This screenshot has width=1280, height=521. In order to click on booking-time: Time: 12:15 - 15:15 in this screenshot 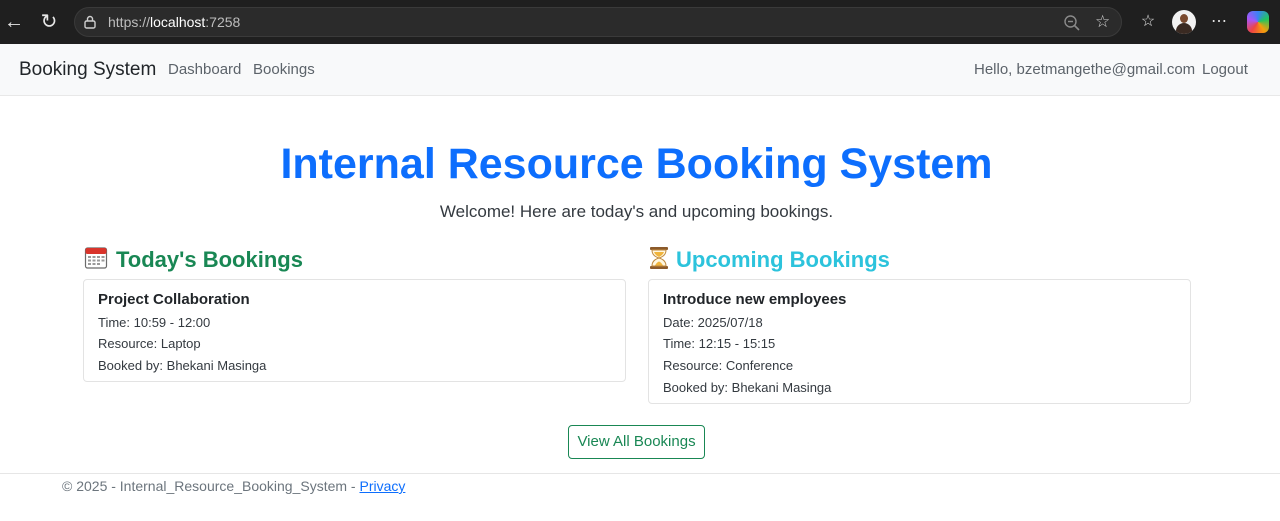, I will do `click(719, 343)`.